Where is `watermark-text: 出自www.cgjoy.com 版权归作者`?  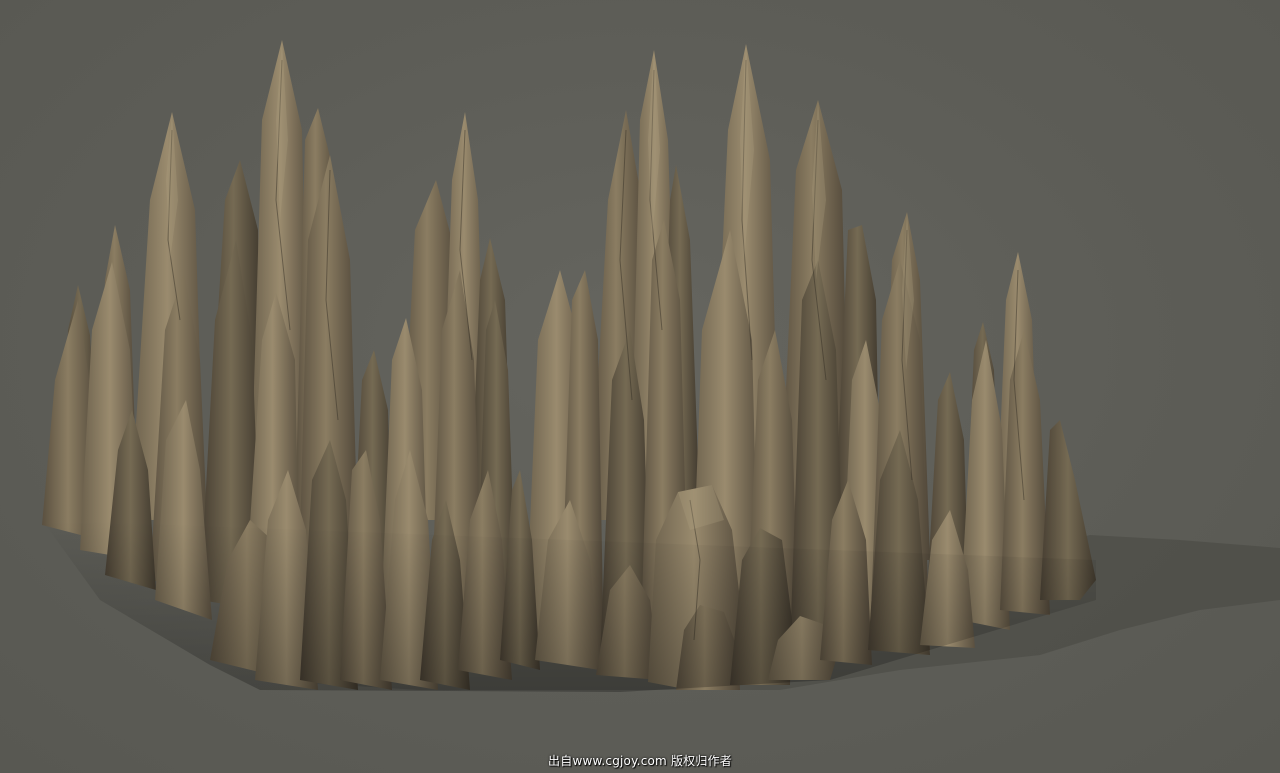
watermark-text: 出自www.cgjoy.com 版权归作者 is located at coordinates (640, 761).